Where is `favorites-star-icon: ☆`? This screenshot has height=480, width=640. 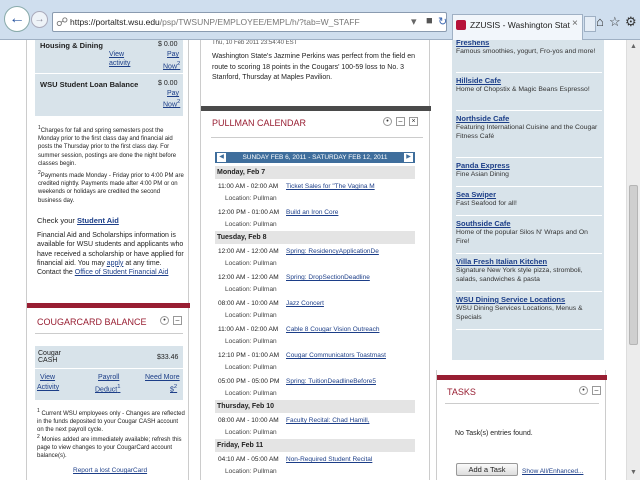 favorites-star-icon: ☆ is located at coordinates (615, 22).